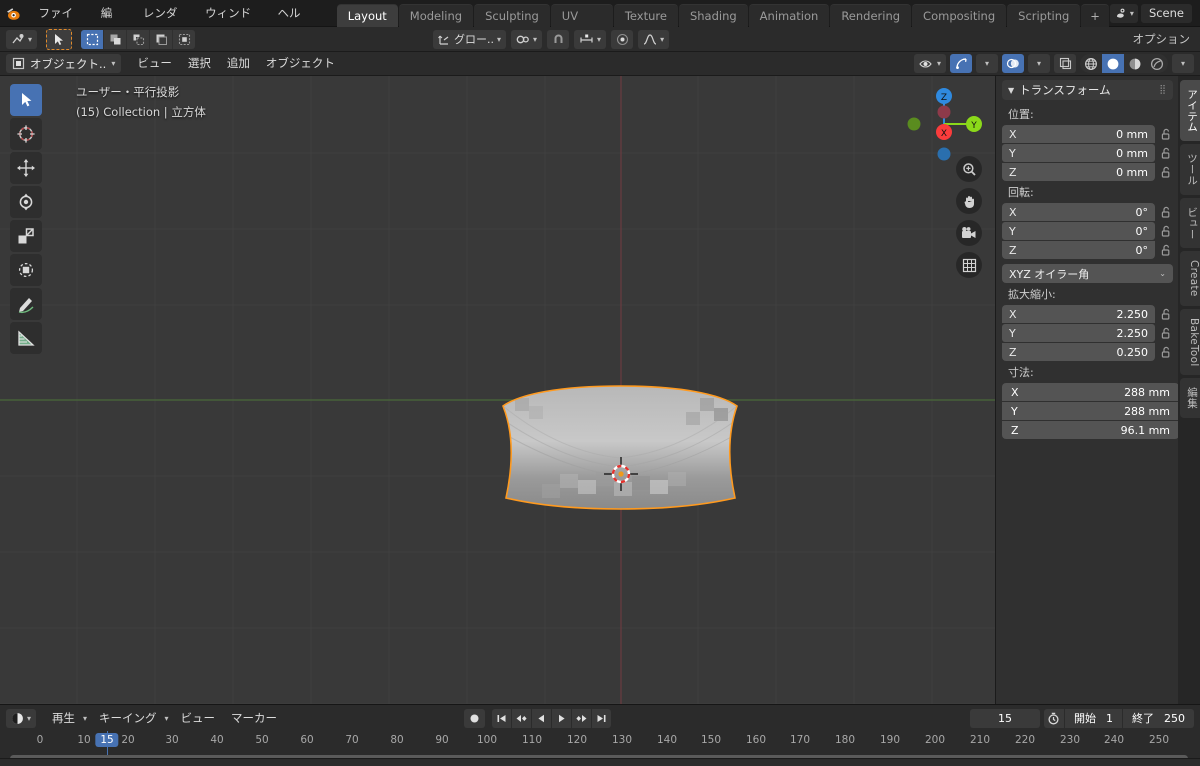 The height and width of the screenshot is (766, 1200). Describe the element at coordinates (987, 63) in the screenshot. I see `gizmo-dropdown: ▾` at that location.